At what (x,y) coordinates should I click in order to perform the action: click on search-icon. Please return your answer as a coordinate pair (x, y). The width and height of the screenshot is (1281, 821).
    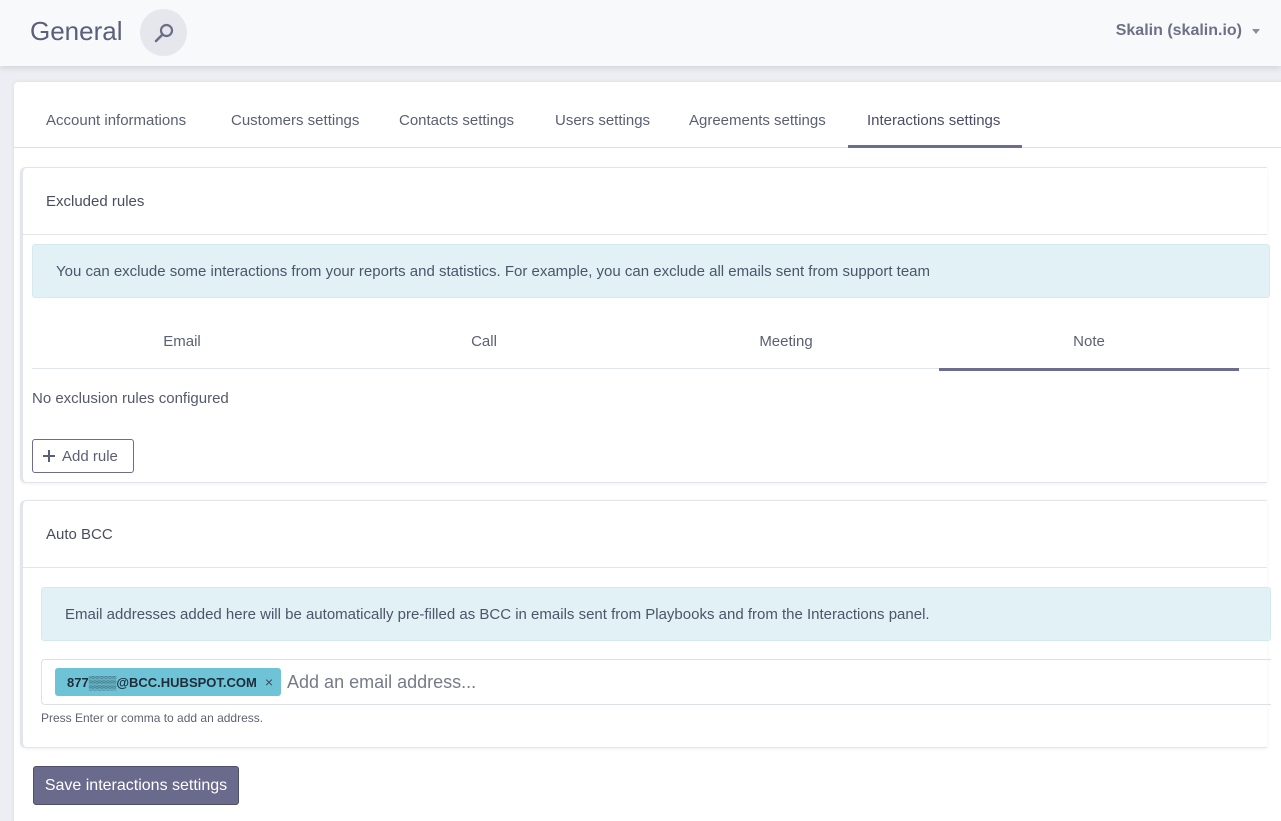
    Looking at the image, I should click on (163, 32).